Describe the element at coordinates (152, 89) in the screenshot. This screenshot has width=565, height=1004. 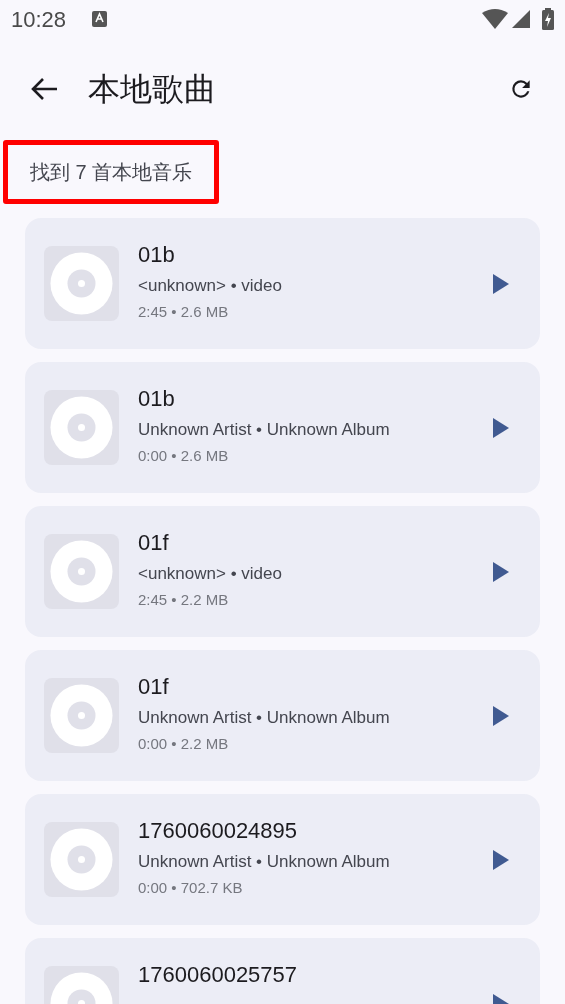
I see `page-title: 本地歌曲` at that location.